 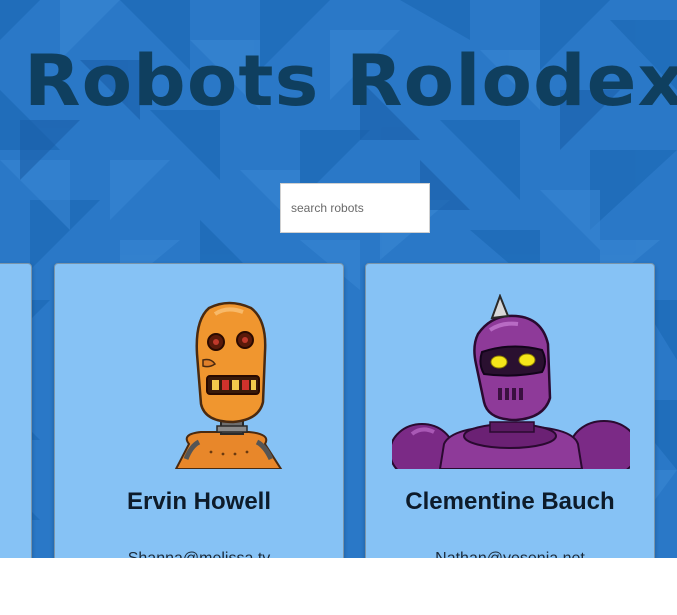 What do you see at coordinates (510, 501) in the screenshot?
I see `robot-name: Clementine Bauch` at bounding box center [510, 501].